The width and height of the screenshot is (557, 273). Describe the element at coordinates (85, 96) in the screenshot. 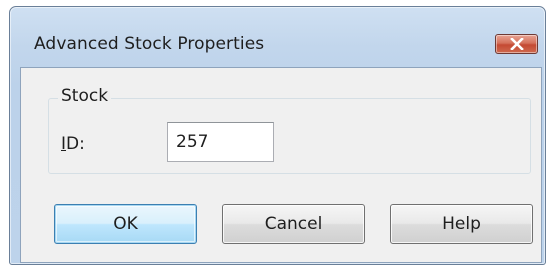

I see `groupbox-label: Stock` at that location.